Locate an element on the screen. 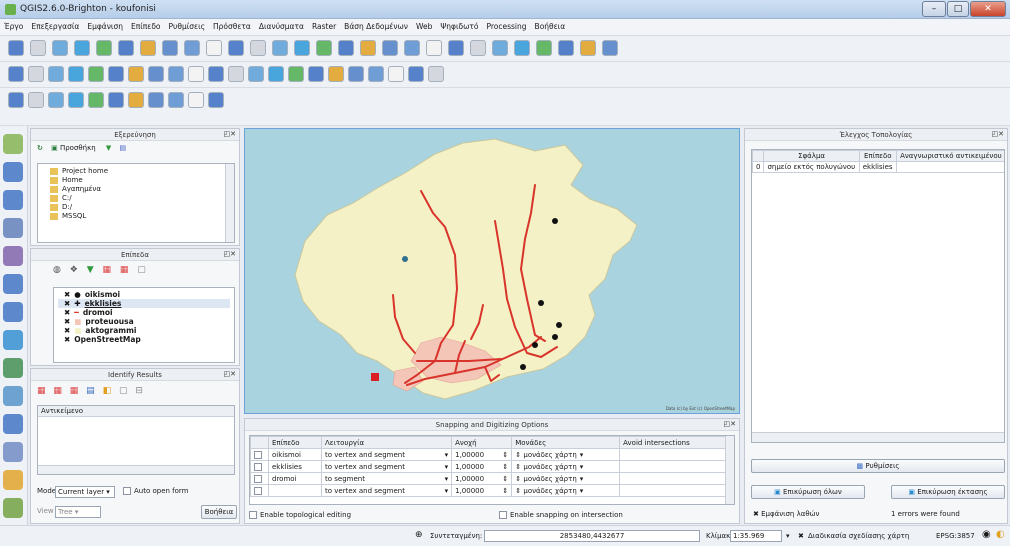 This screenshot has height=546, width=1010. snap-column-header: Μονάδες is located at coordinates (566, 442).